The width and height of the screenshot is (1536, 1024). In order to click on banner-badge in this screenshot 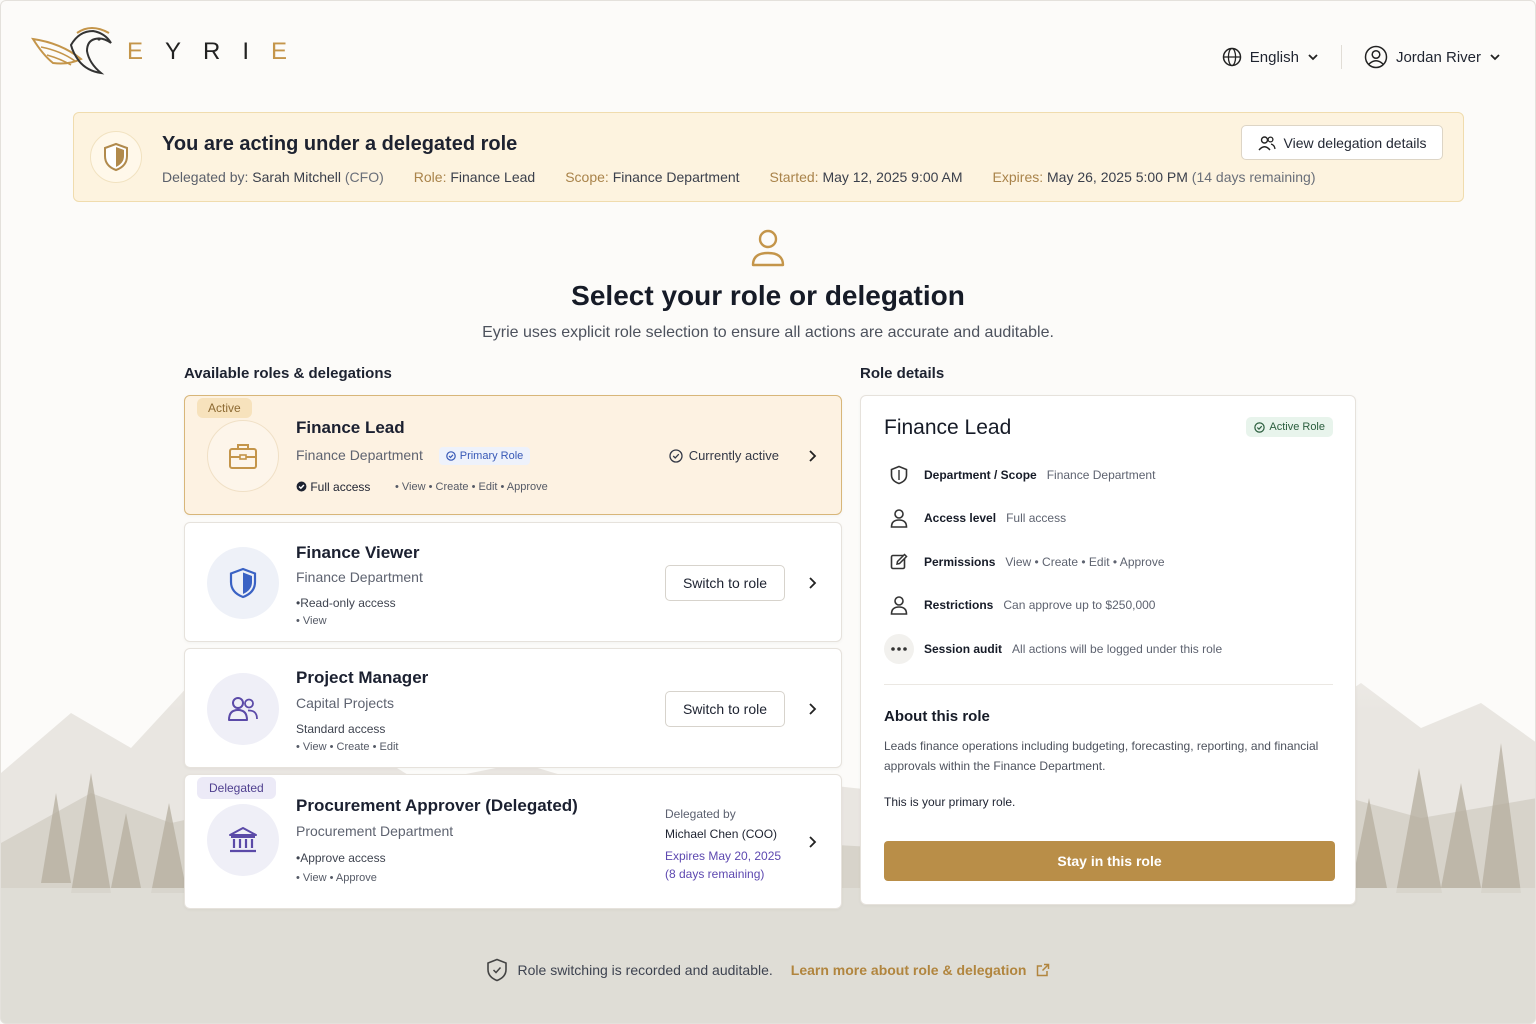, I will do `click(116, 157)`.